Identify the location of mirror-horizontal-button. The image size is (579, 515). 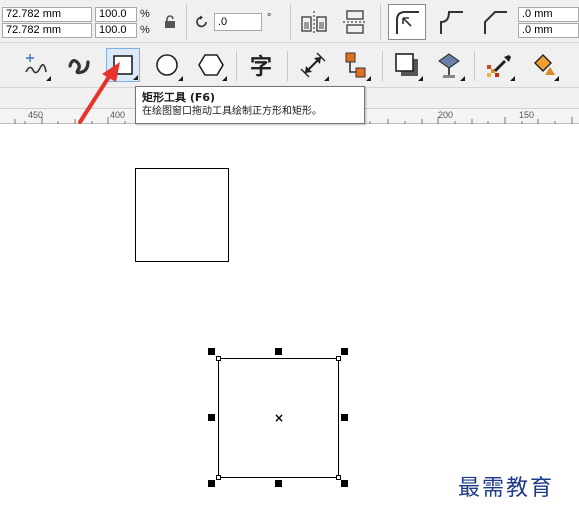
(314, 22).